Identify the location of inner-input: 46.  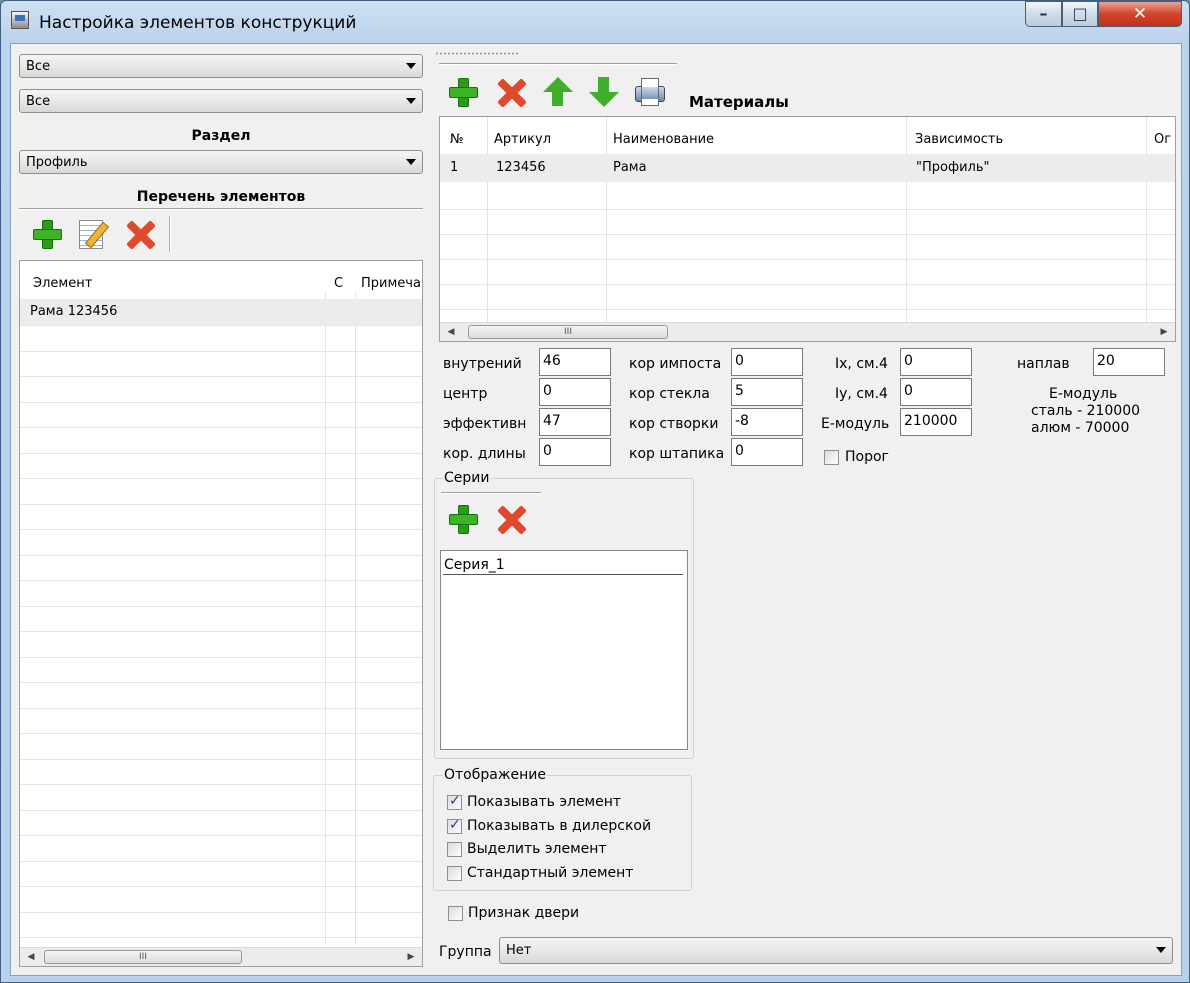
(575, 362).